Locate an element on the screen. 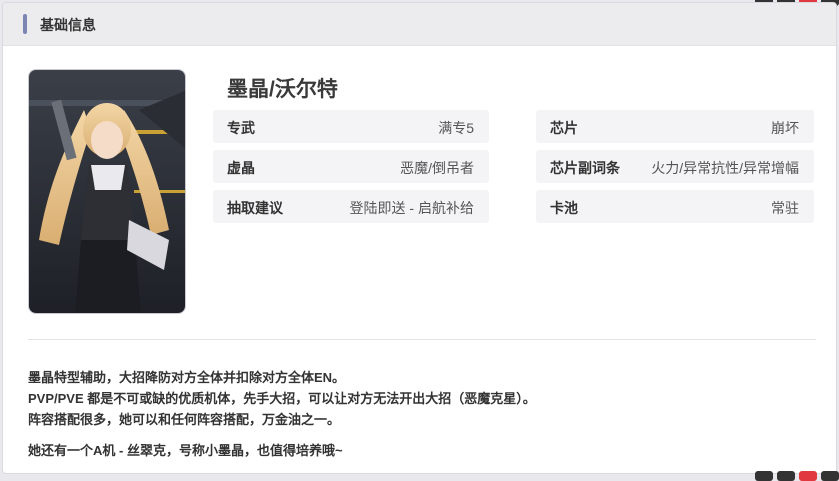 The height and width of the screenshot is (481, 839). character-name: 墨晶/沃尔特 is located at coordinates (282, 89).